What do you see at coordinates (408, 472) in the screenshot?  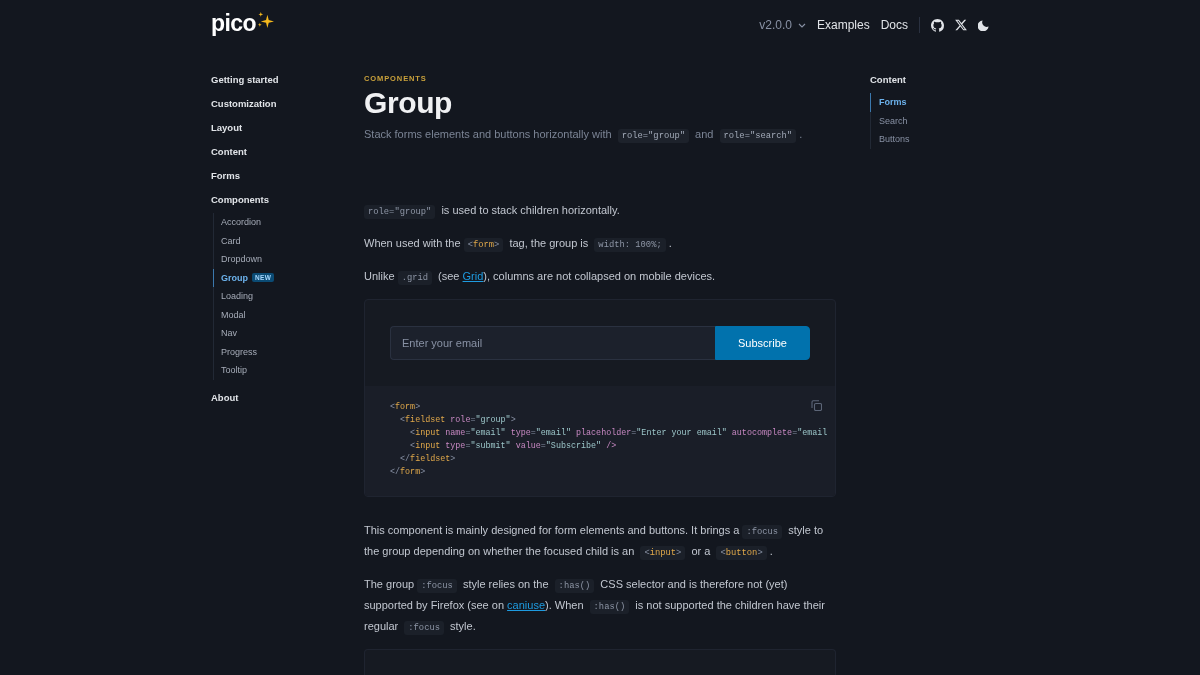 I see `code-line: </form>` at bounding box center [408, 472].